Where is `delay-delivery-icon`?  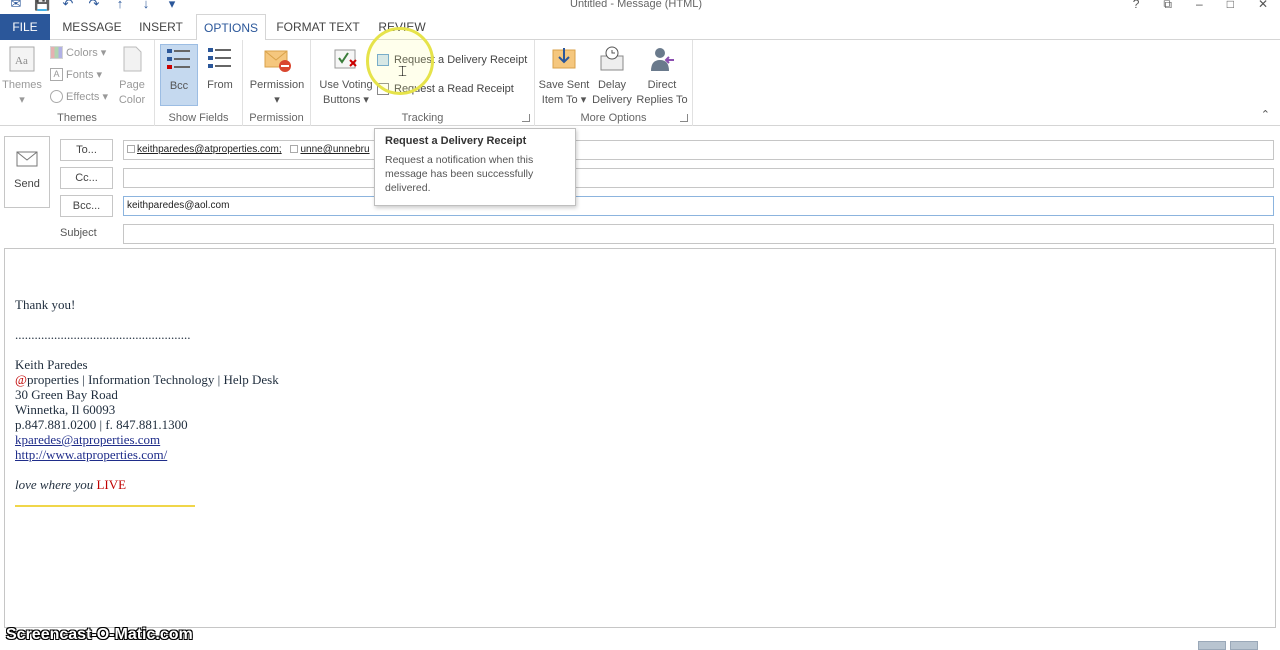
delay-delivery-icon is located at coordinates (612, 58).